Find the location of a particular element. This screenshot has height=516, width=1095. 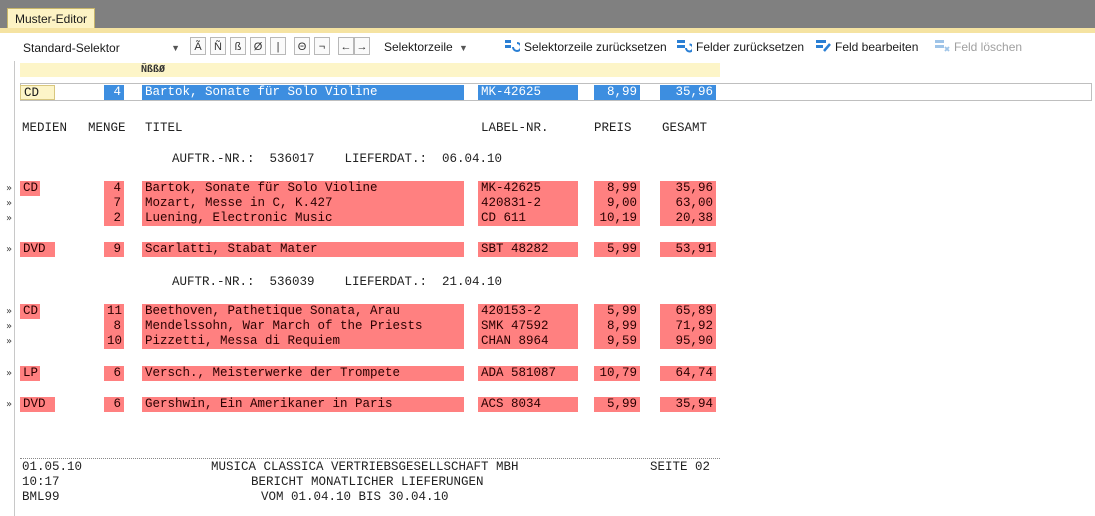

nav-right-button: → is located at coordinates (362, 46).